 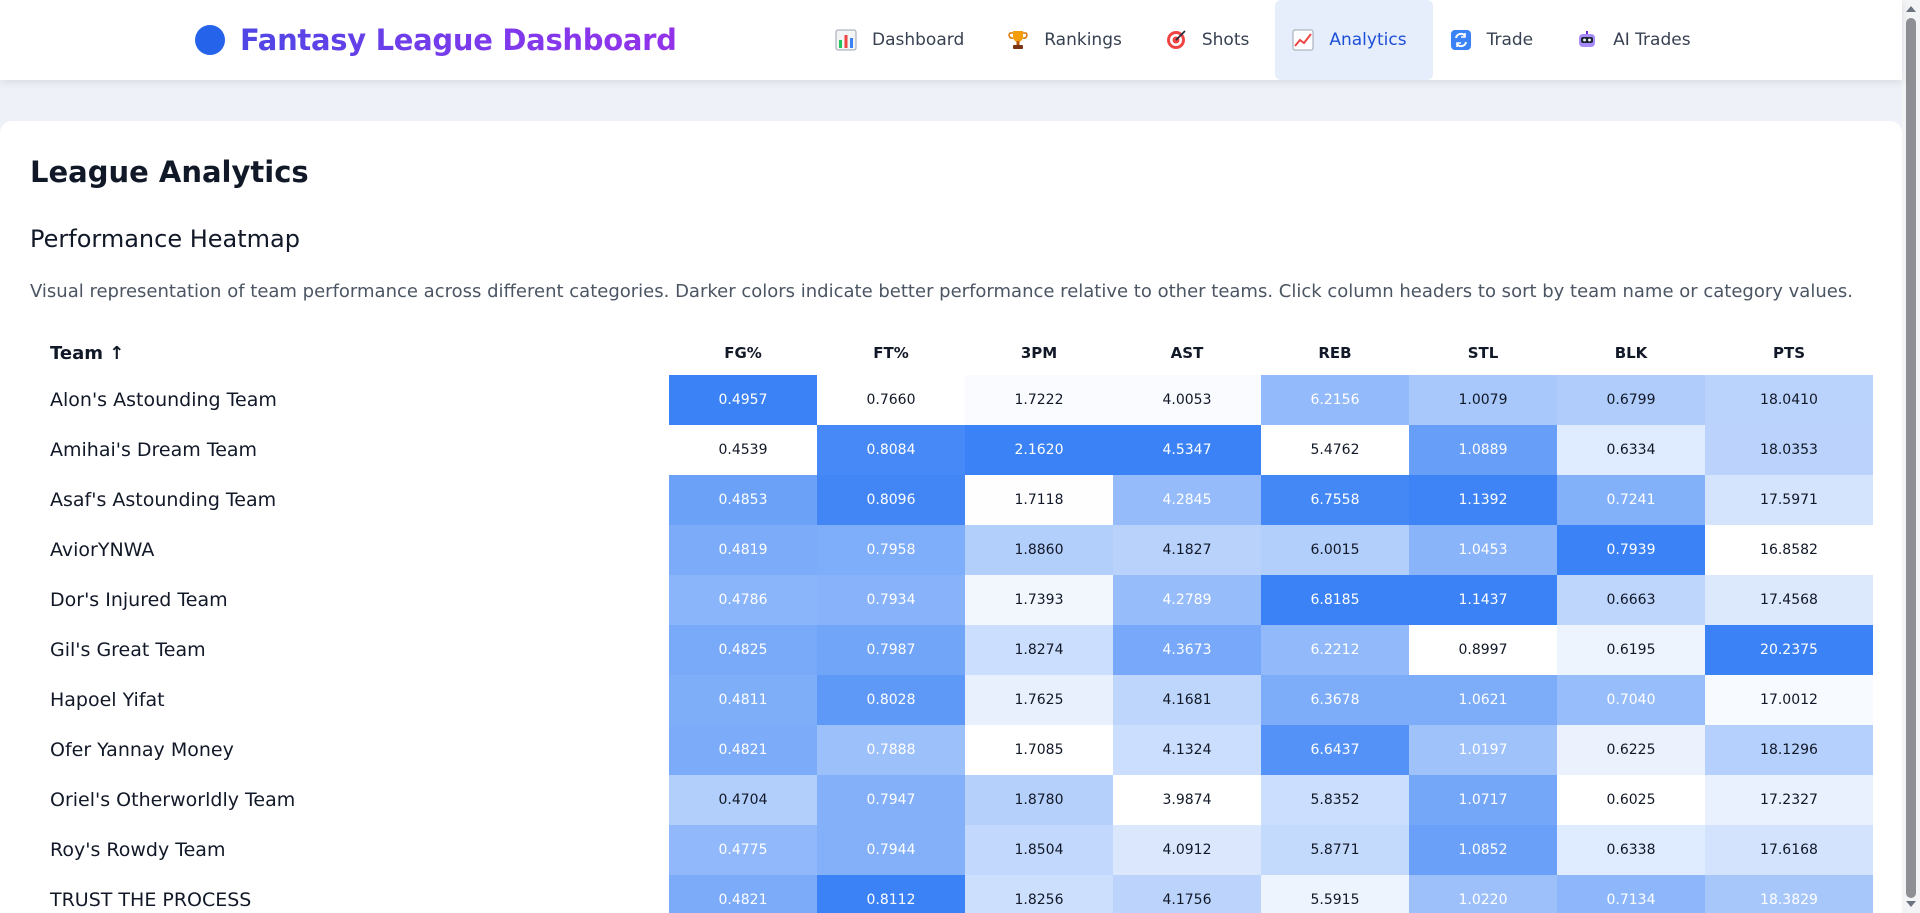 What do you see at coordinates (1631, 600) in the screenshot?
I see `heatmap-cell: 0.6663` at bounding box center [1631, 600].